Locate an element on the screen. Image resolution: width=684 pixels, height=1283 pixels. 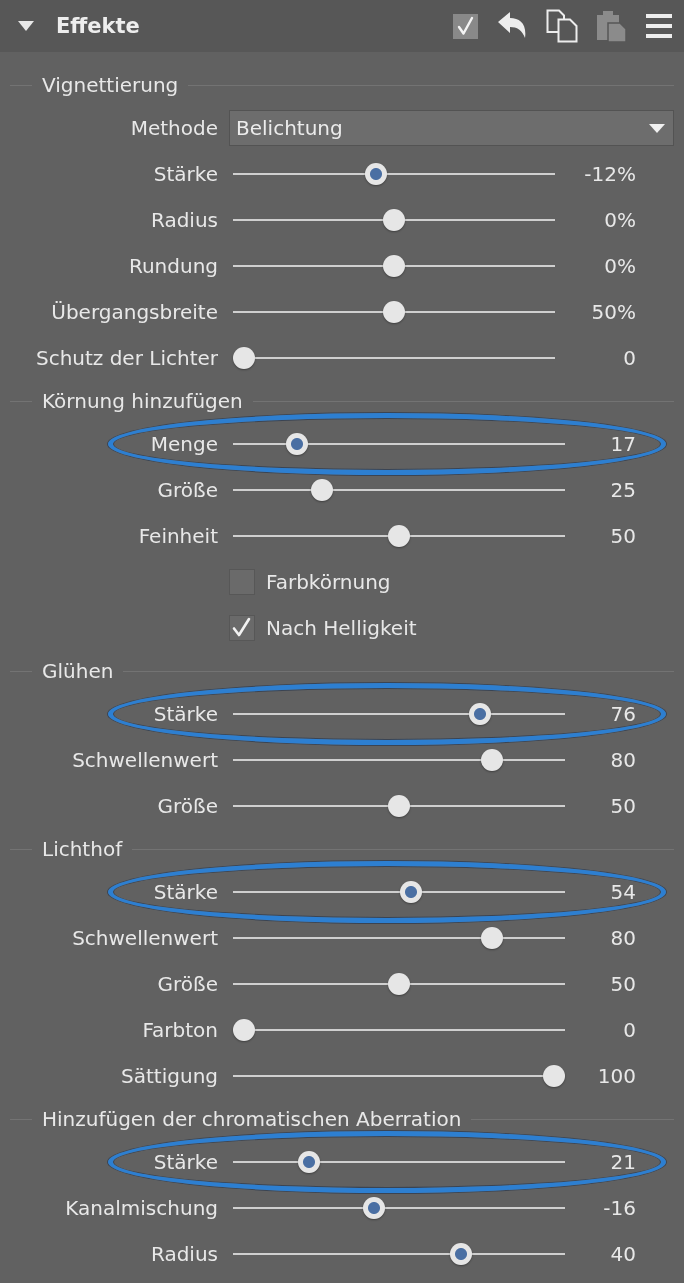
checkbox-label: Nach Helligkeit is located at coordinates (341, 628).